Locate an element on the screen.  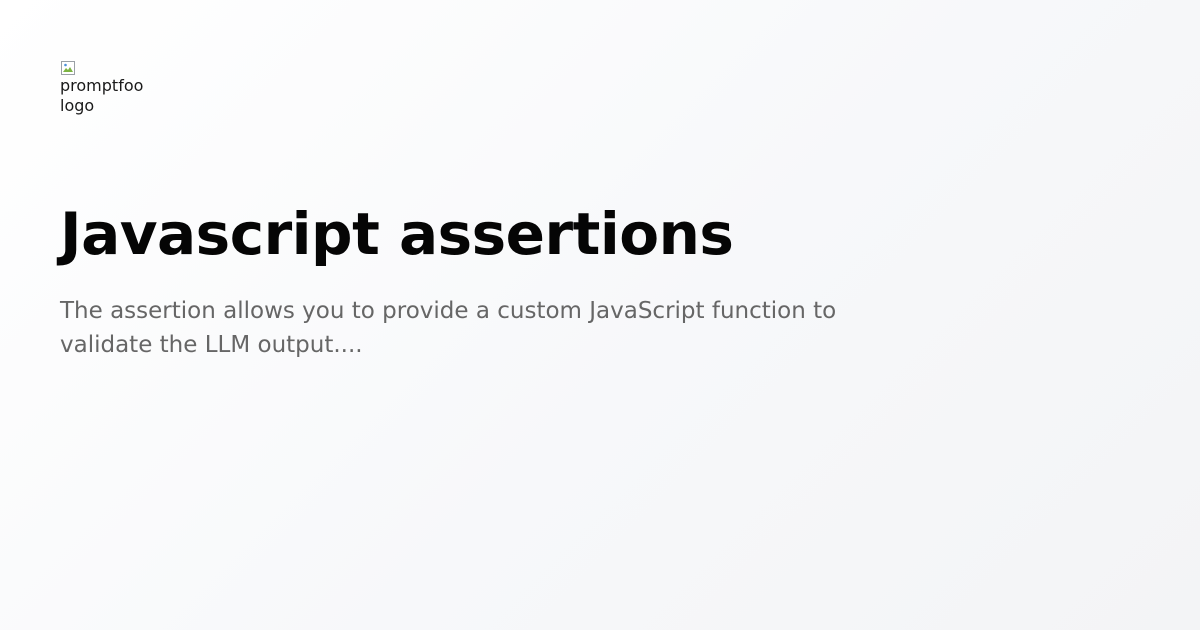
logo-alt-label: promptfoo logo is located at coordinates (102, 95).